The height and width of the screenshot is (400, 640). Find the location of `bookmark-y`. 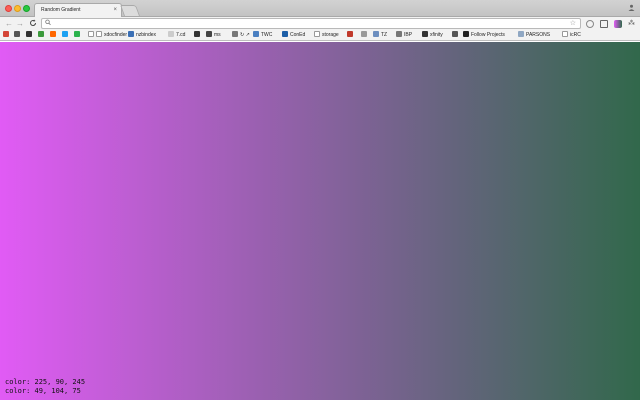

bookmark-y is located at coordinates (54, 35).